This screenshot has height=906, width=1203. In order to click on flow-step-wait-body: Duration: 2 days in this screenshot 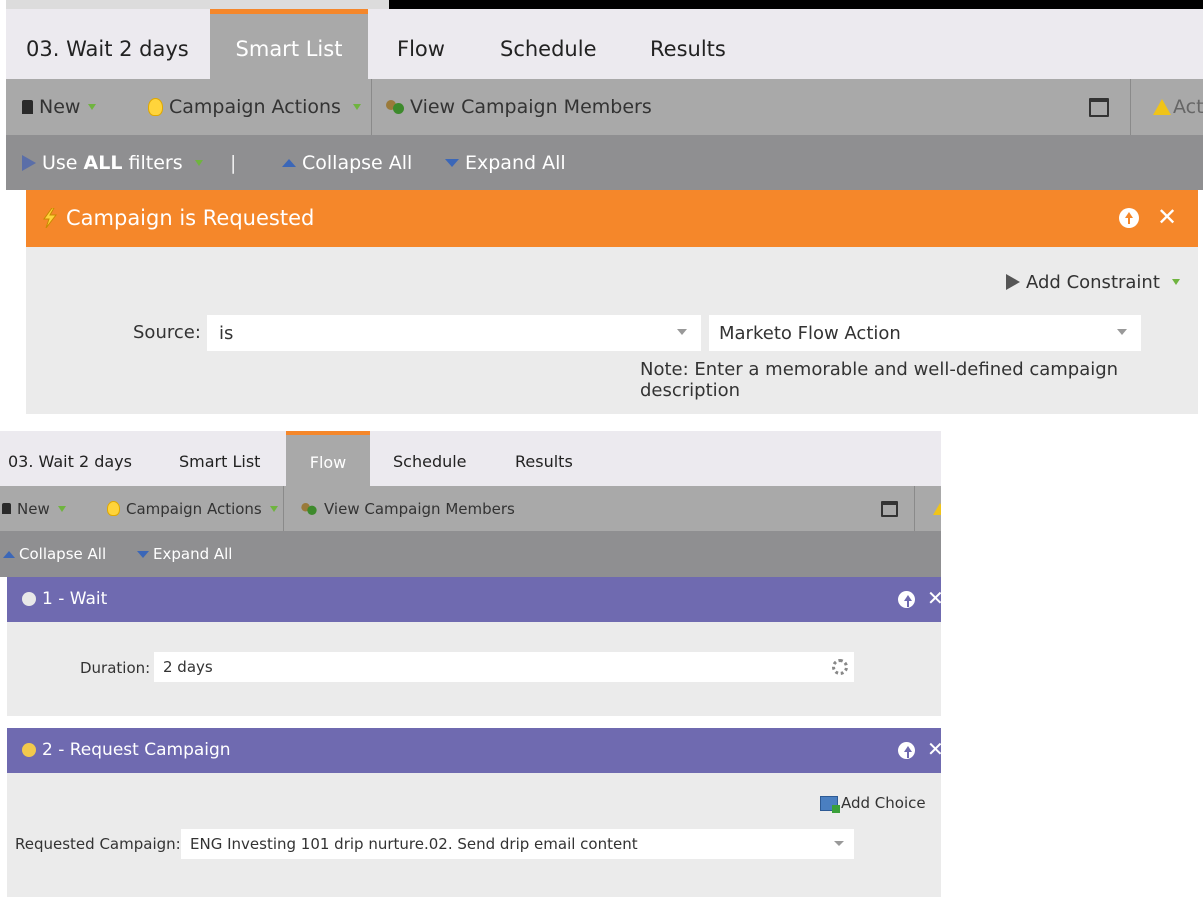, I will do `click(474, 669)`.